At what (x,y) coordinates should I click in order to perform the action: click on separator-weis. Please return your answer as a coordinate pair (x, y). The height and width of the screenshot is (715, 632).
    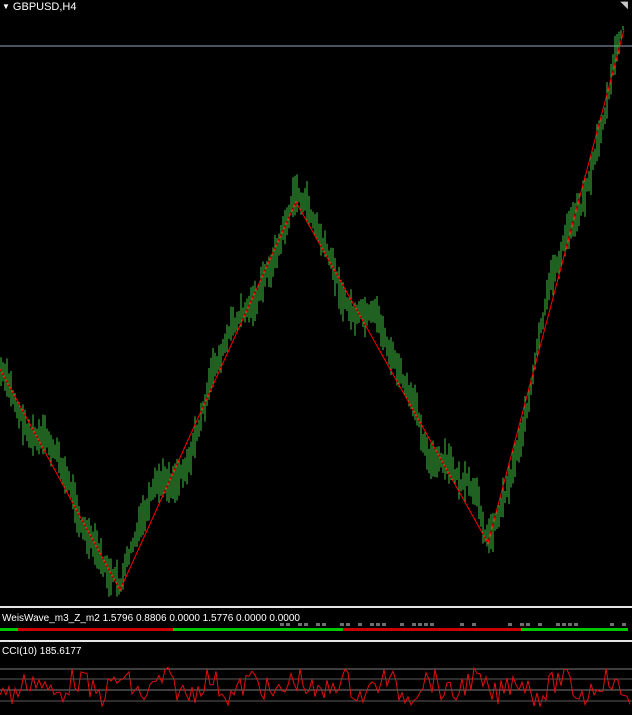
    Looking at the image, I should click on (316, 607).